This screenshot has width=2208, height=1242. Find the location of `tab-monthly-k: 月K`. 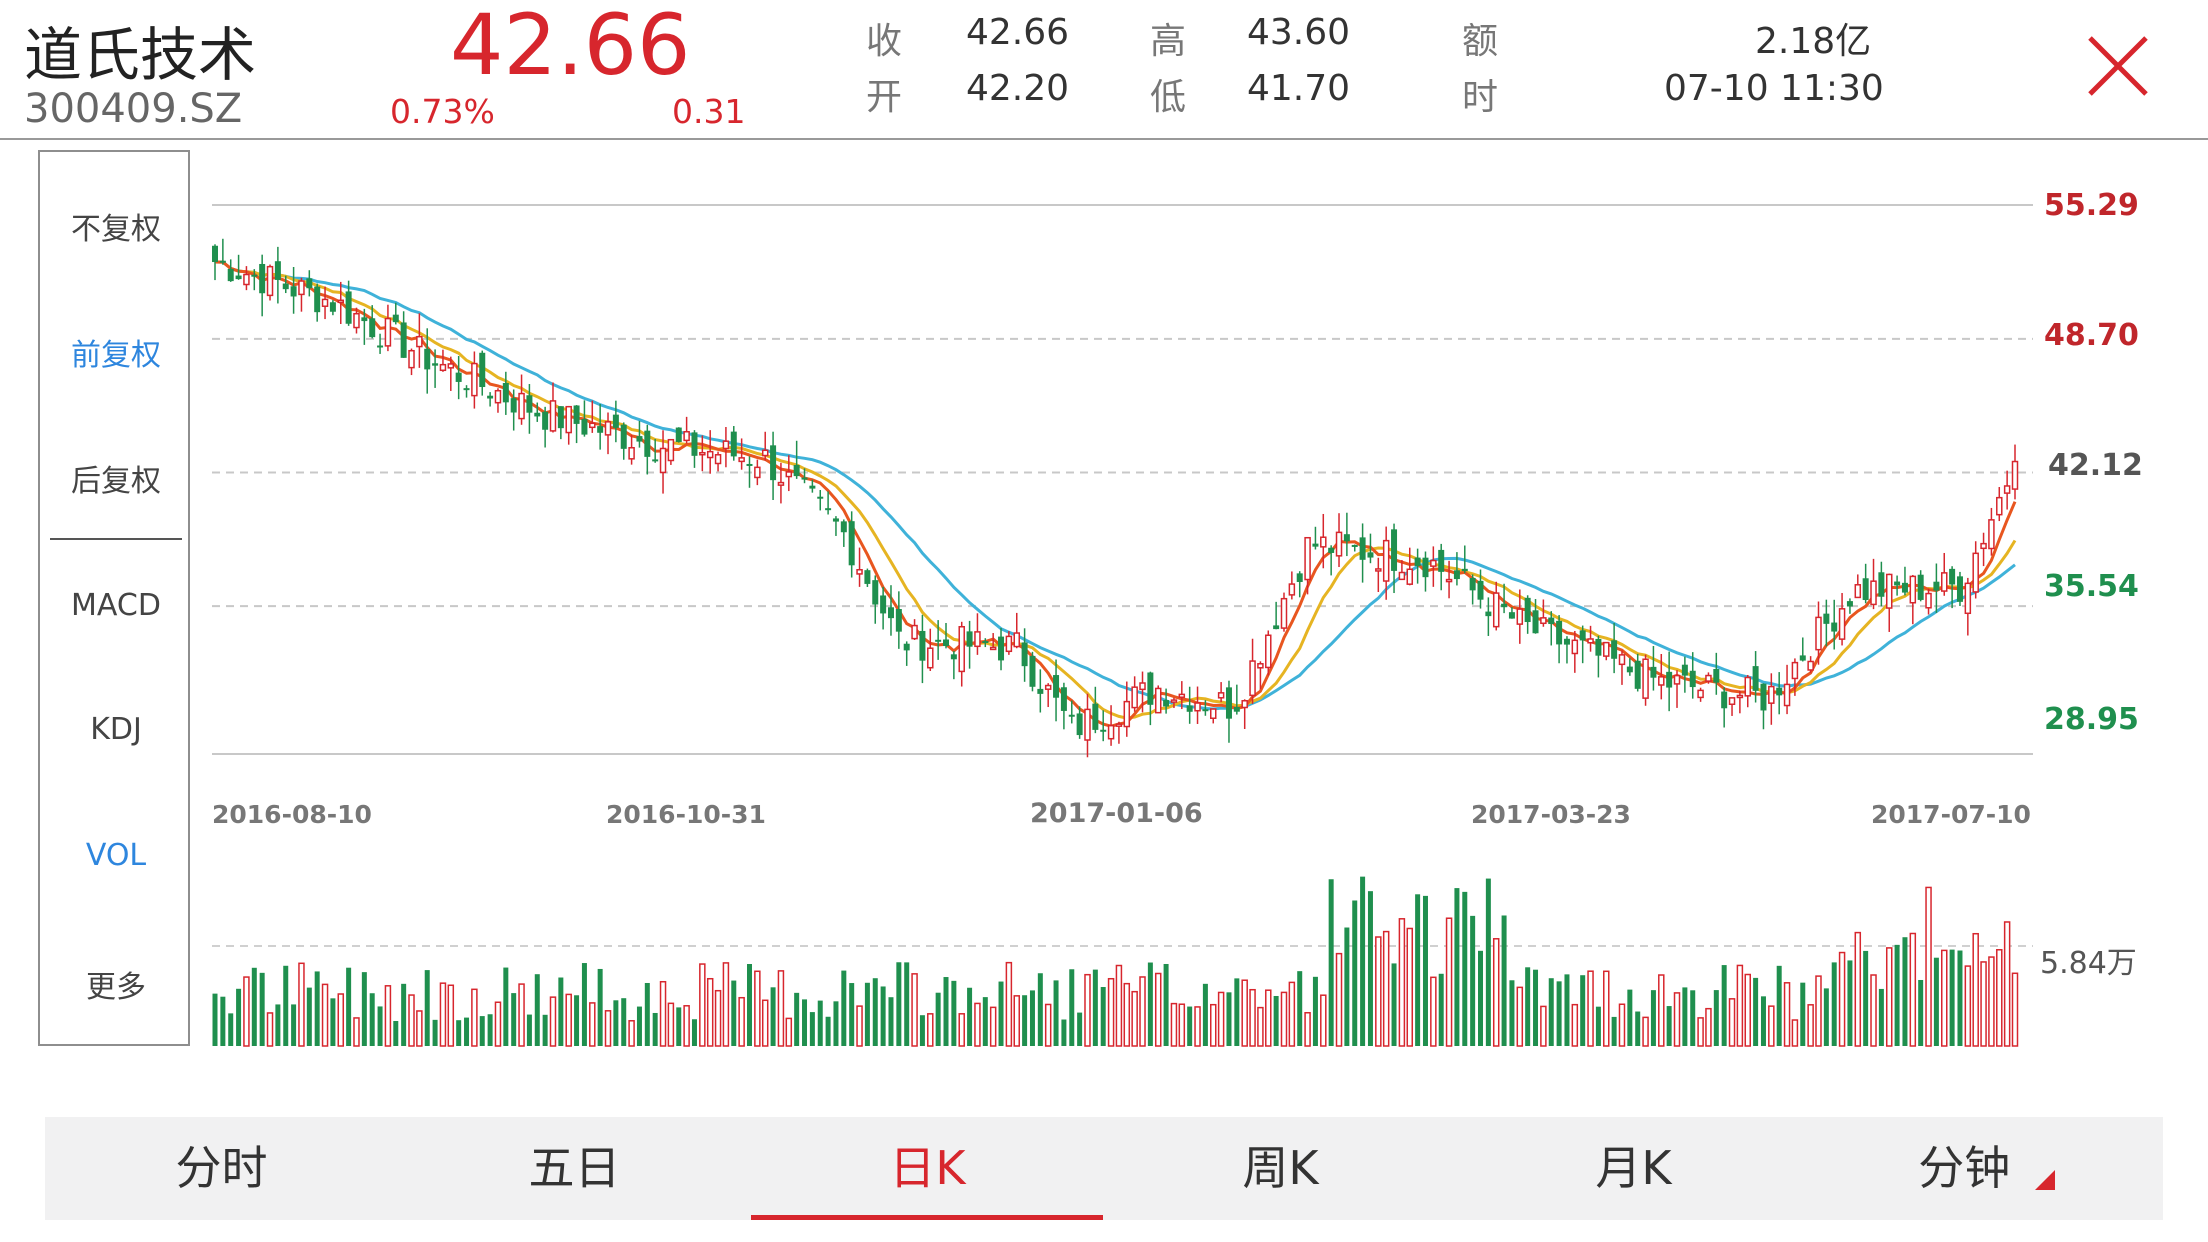

tab-monthly-k: 月K is located at coordinates (1633, 1168).